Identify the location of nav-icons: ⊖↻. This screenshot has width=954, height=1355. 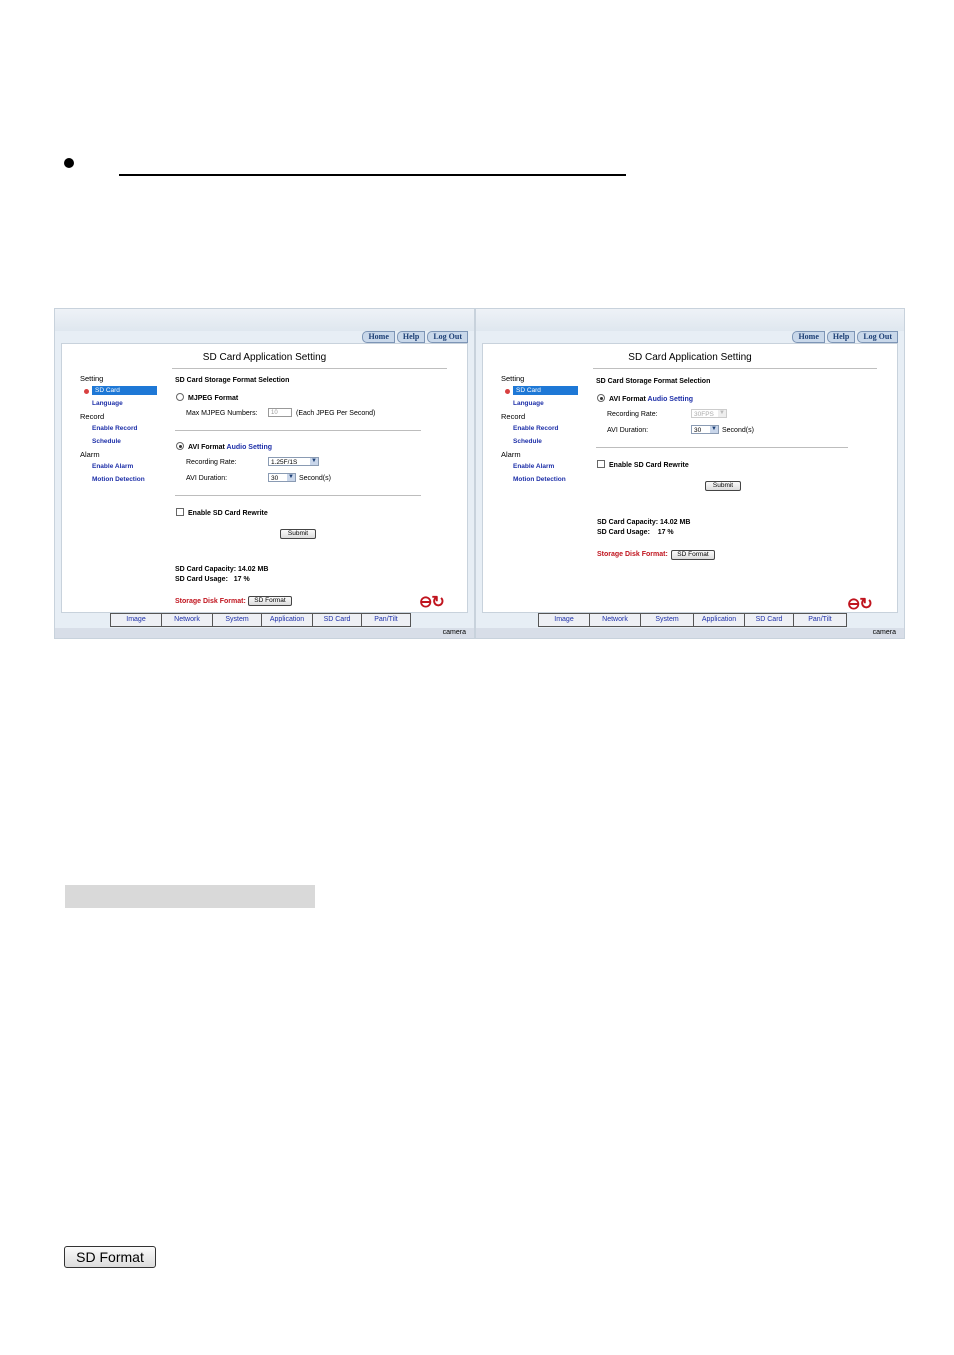
(432, 602).